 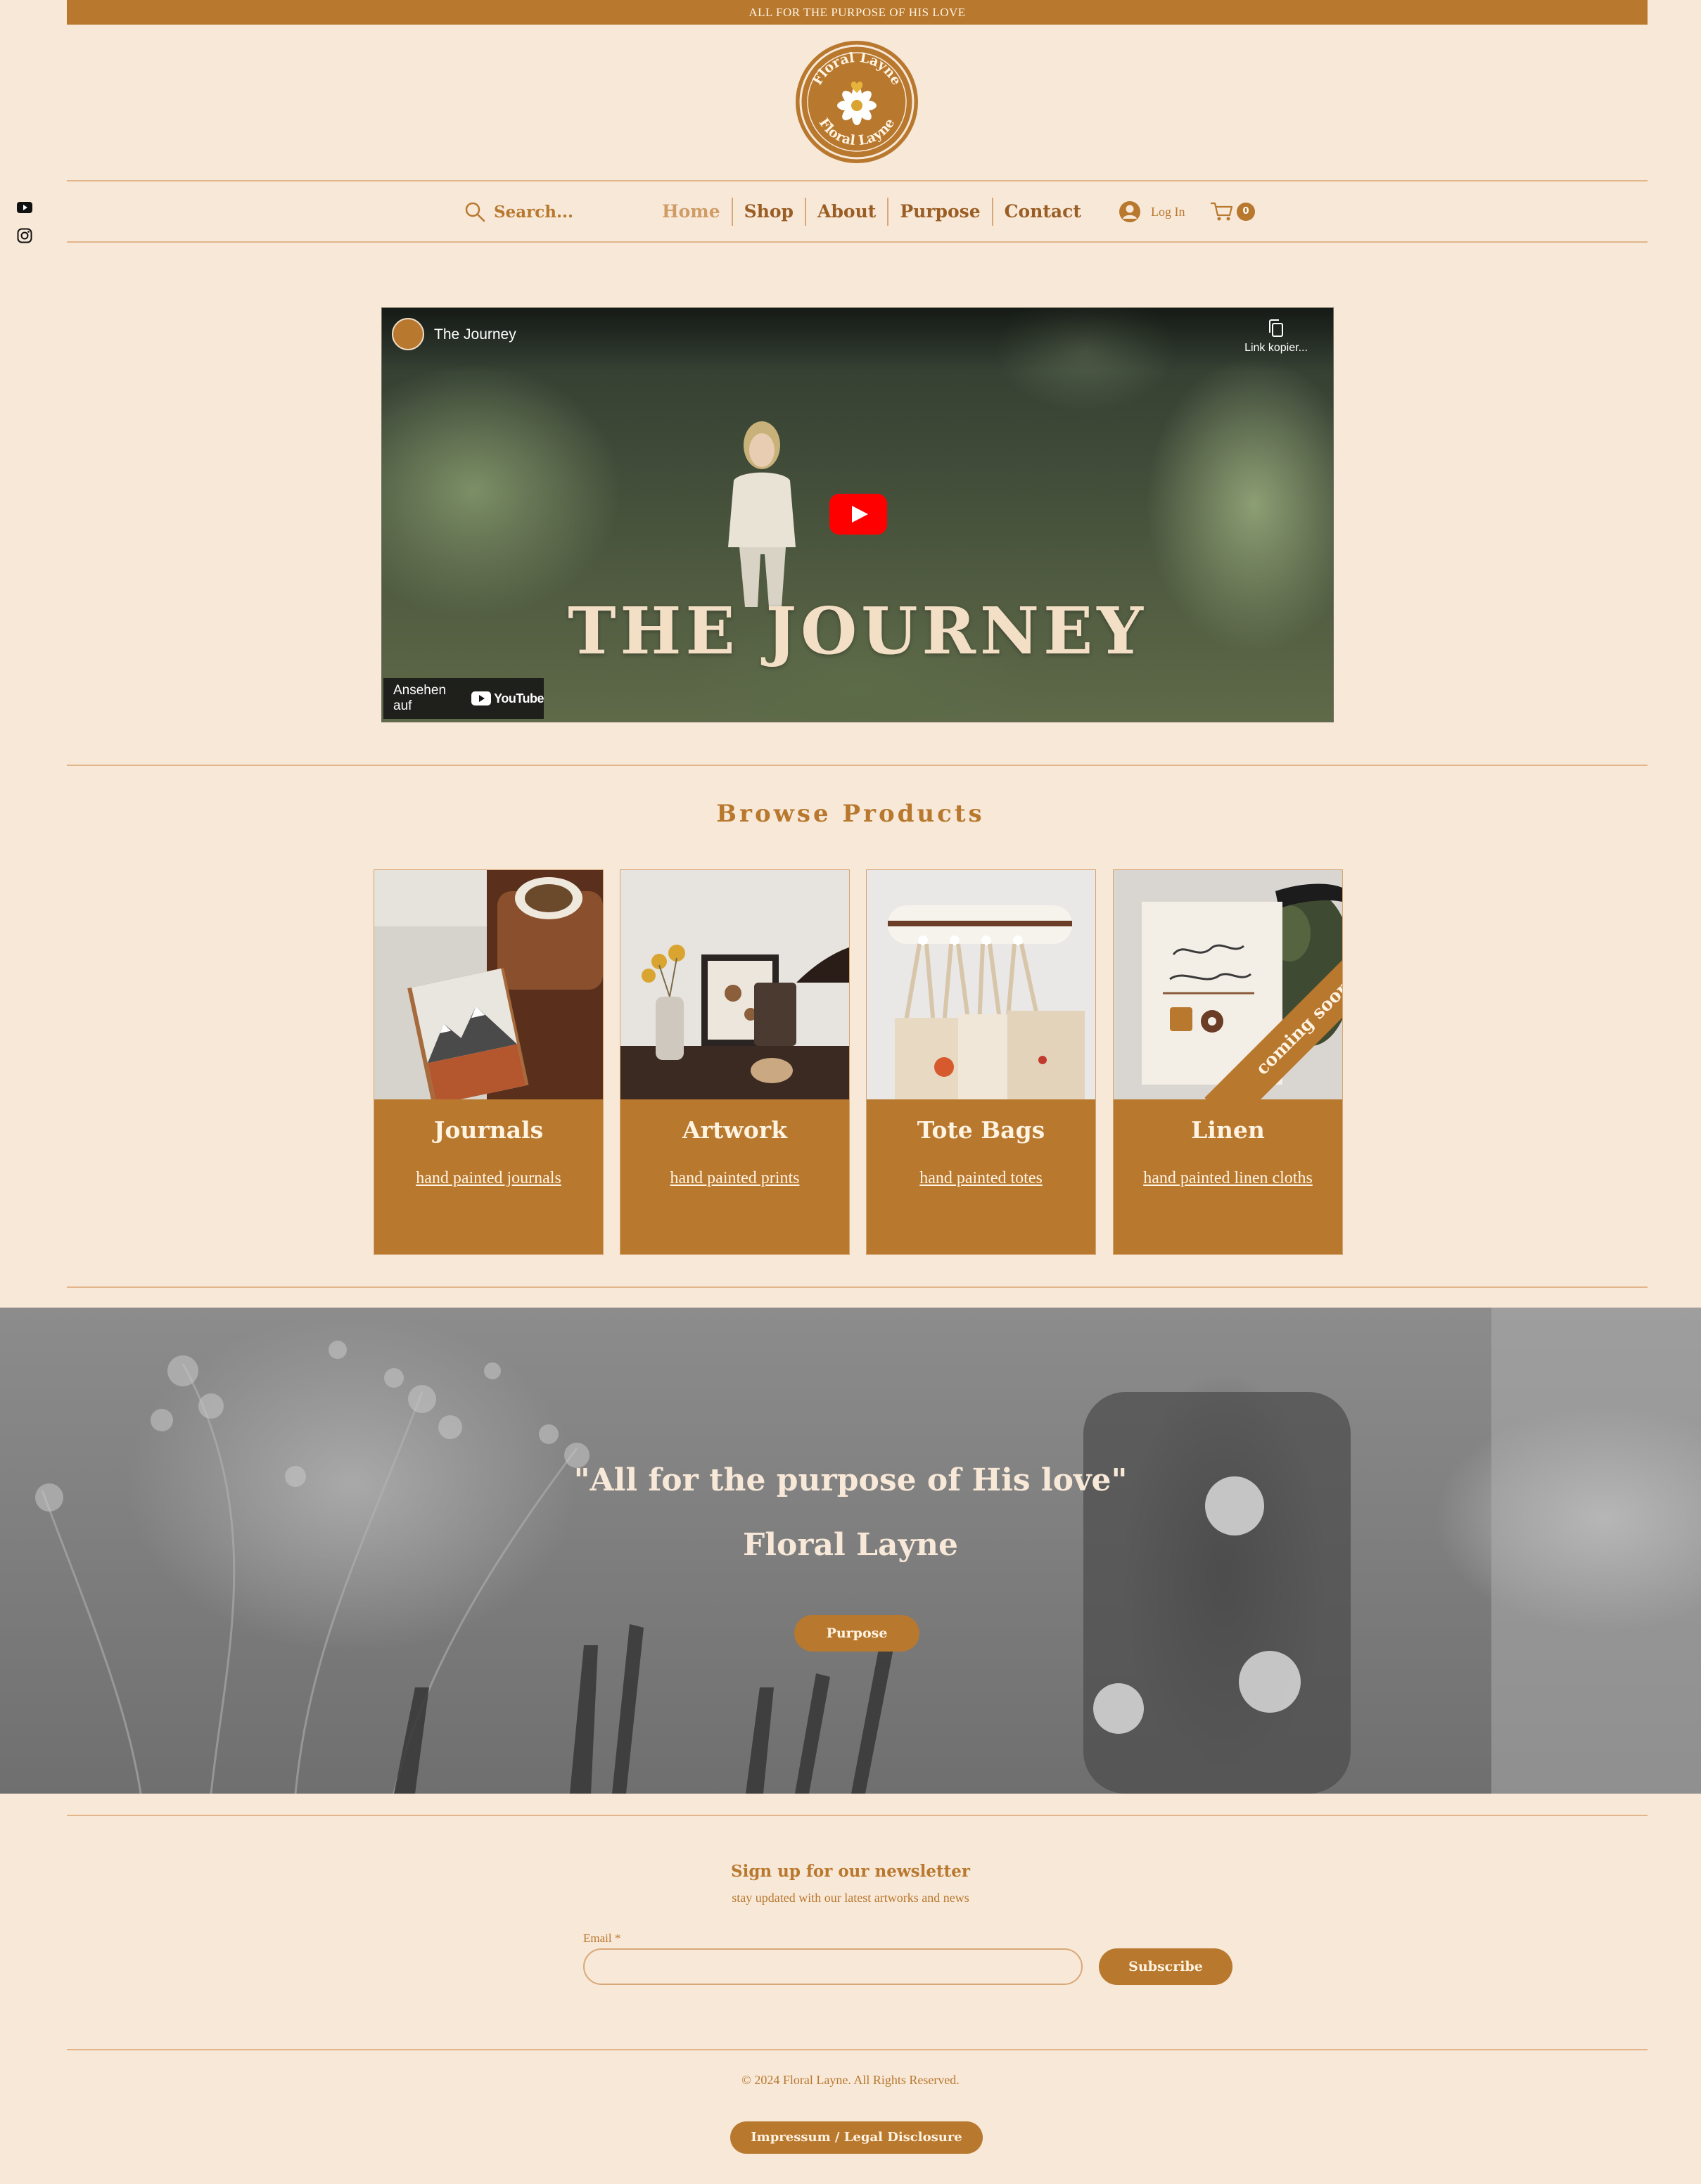 I want to click on banner-quote: "All for the purpose of His love", so click(x=850, y=1480).